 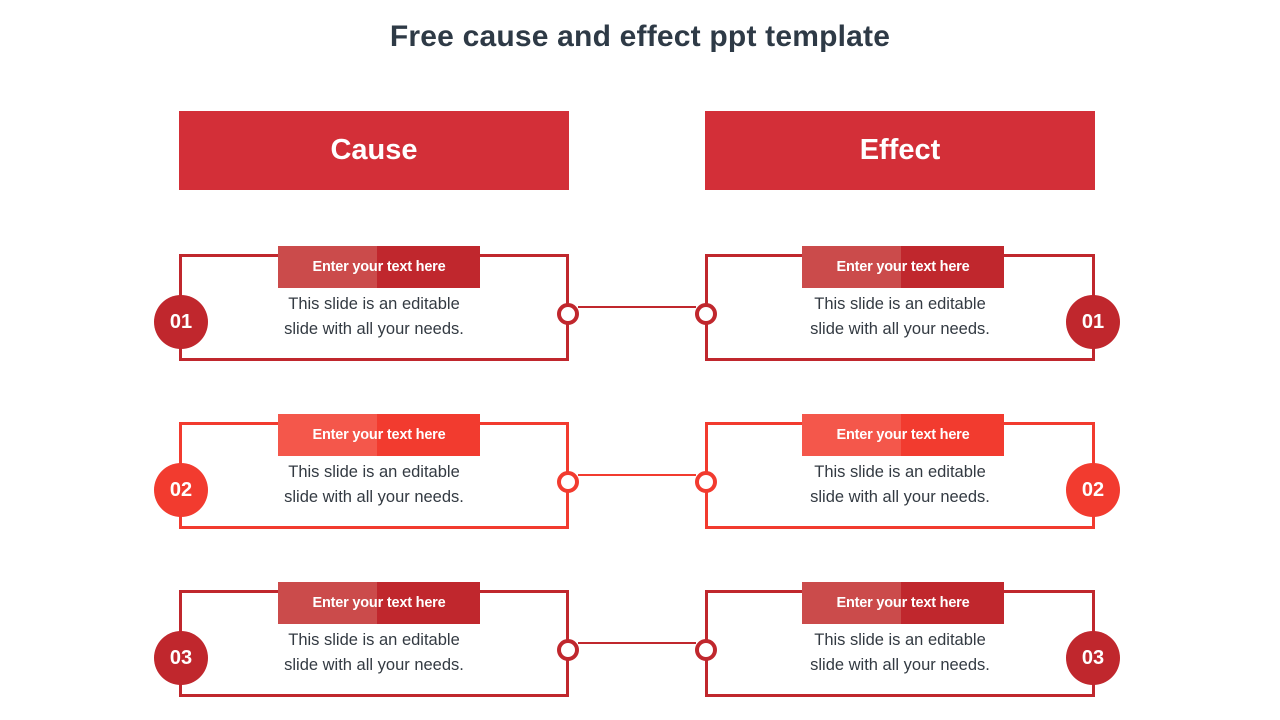 I want to click on page-title: Free cause and effect ppt template, so click(x=640, y=36).